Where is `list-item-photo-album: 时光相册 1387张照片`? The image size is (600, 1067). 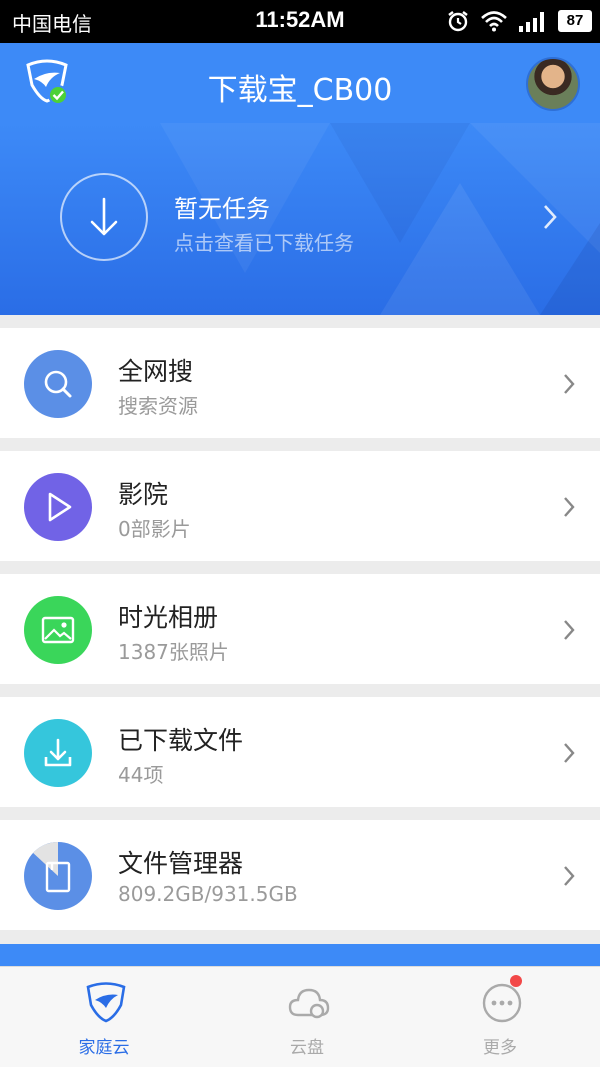 list-item-photo-album: 时光相册 1387张照片 is located at coordinates (300, 629).